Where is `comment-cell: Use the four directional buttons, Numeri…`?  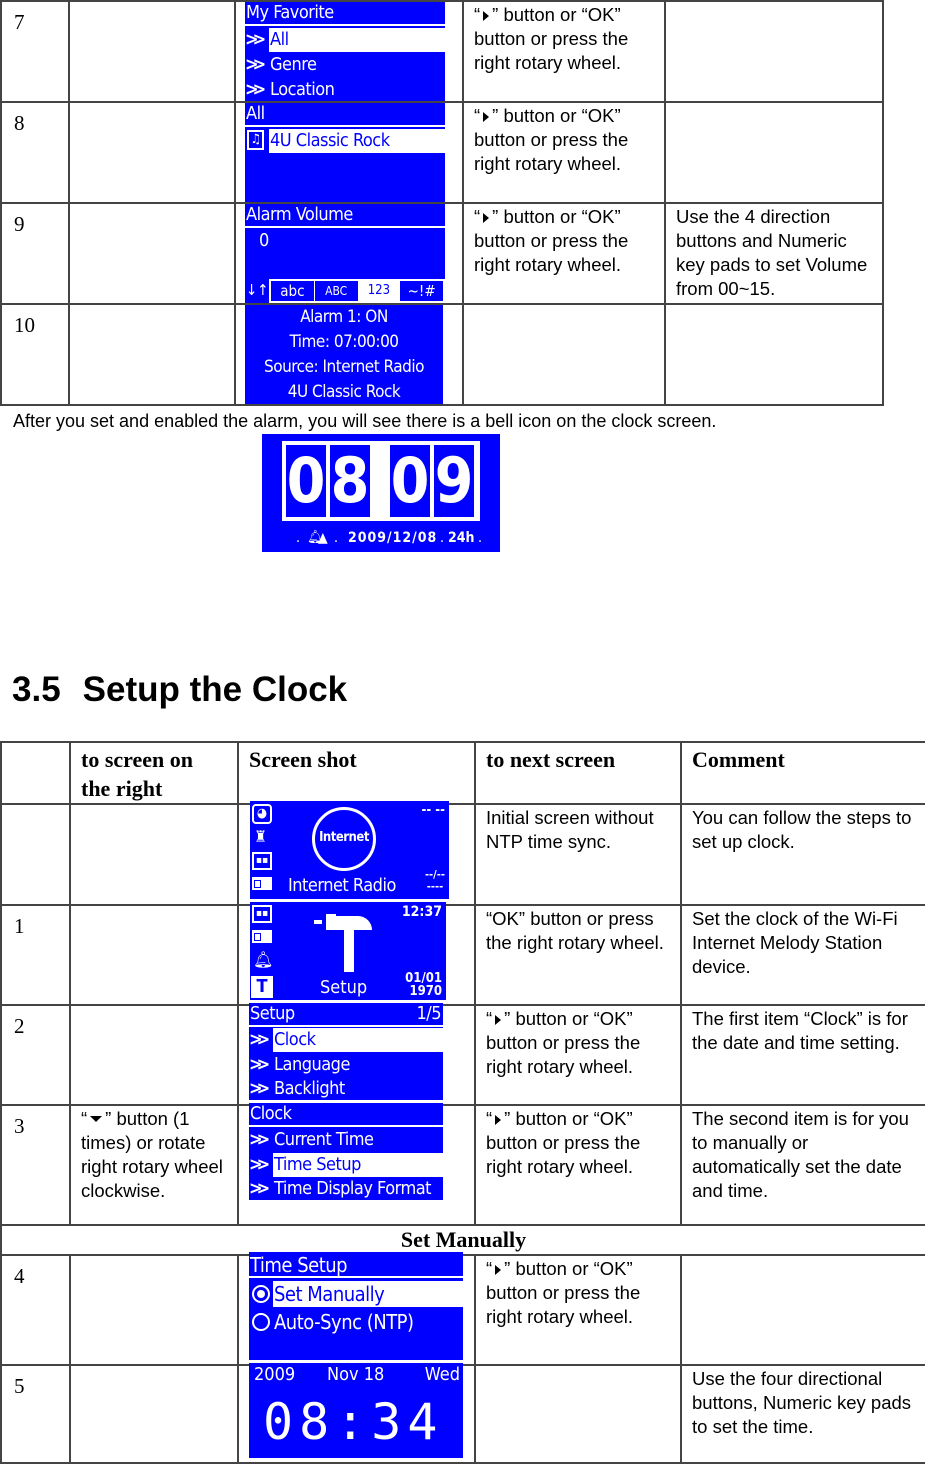
comment-cell: Use the four directional buttons, Numeri… is located at coordinates (802, 1414).